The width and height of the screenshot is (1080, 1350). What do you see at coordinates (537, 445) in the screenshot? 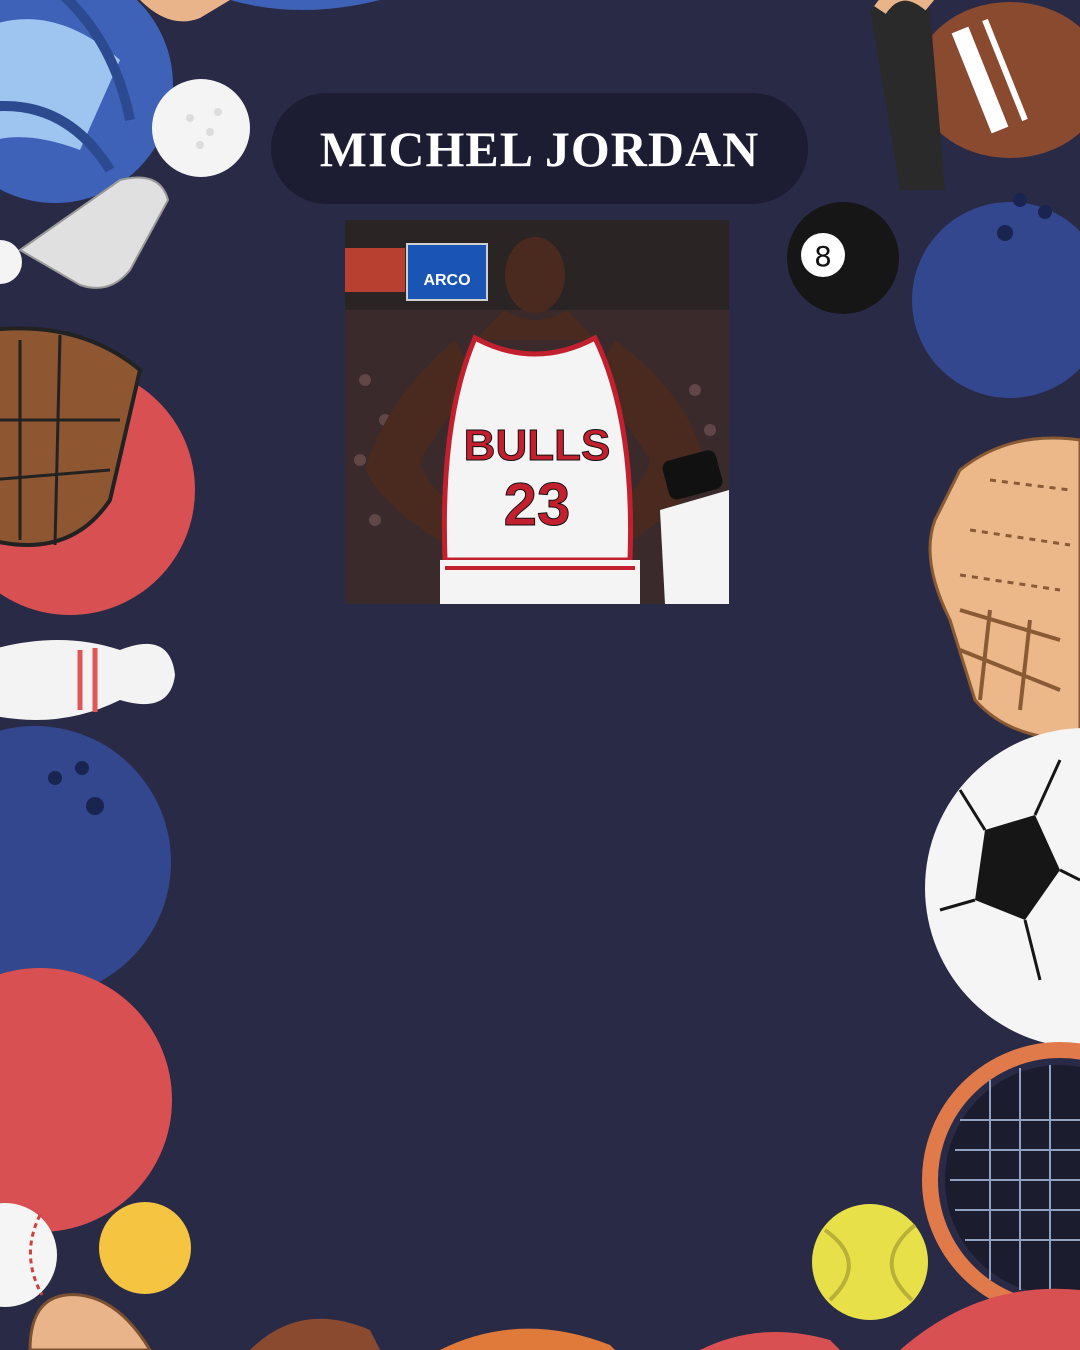
I see `jersey-team-text: BULLS` at bounding box center [537, 445].